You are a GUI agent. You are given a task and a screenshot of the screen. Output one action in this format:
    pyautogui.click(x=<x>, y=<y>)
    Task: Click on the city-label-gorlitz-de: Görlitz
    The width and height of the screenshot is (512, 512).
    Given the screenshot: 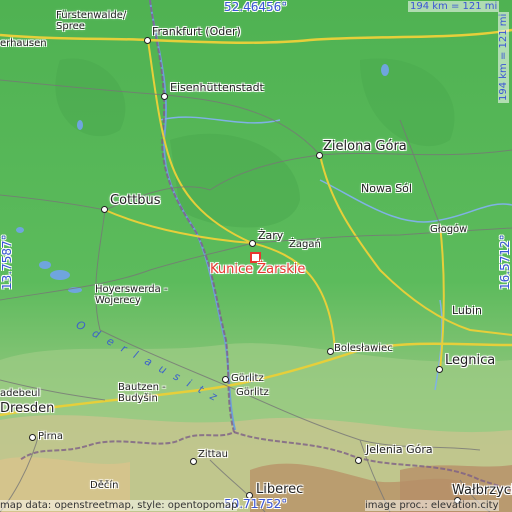 What is the action you would take?
    pyautogui.click(x=247, y=378)
    